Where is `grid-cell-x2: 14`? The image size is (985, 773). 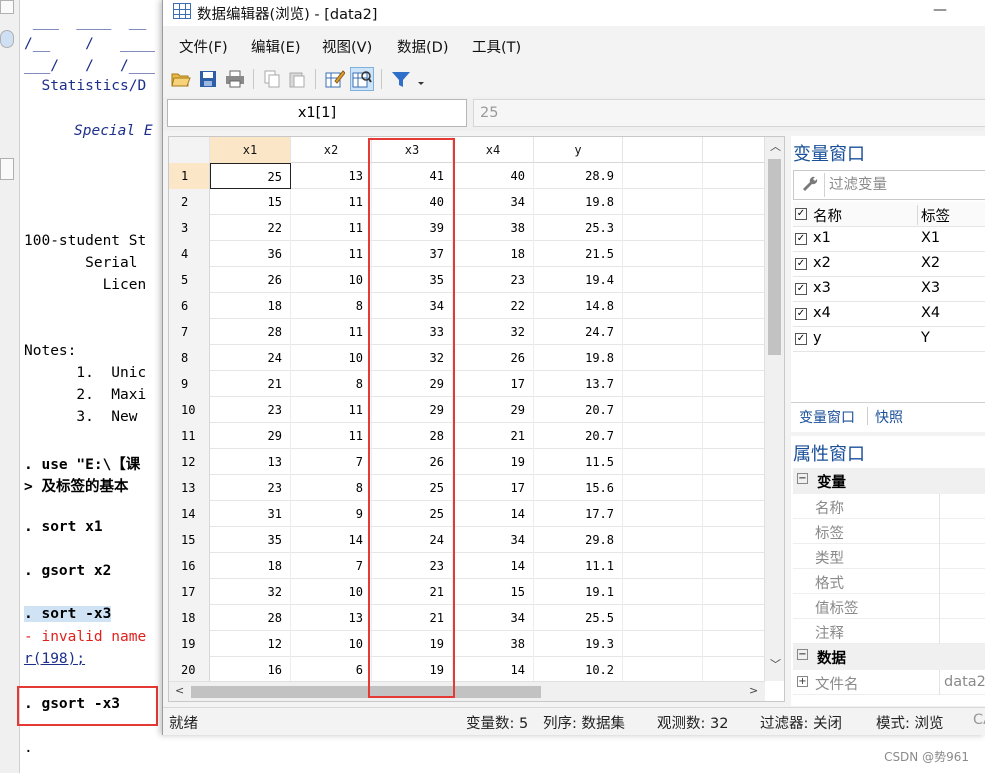
grid-cell-x2: 14 is located at coordinates (331, 540).